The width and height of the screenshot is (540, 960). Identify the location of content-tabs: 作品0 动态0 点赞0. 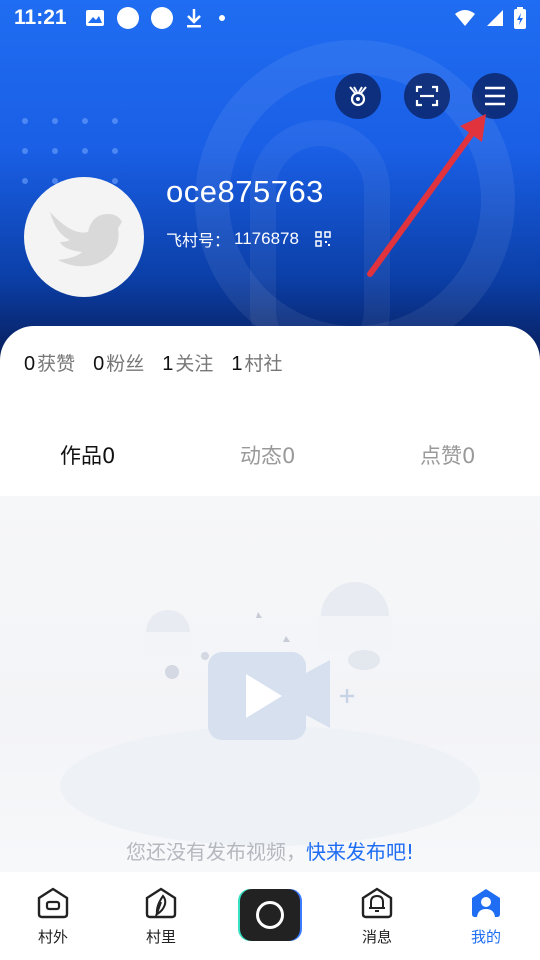
(270, 462).